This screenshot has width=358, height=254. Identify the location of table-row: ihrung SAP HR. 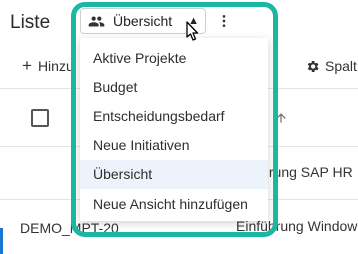
(305, 172).